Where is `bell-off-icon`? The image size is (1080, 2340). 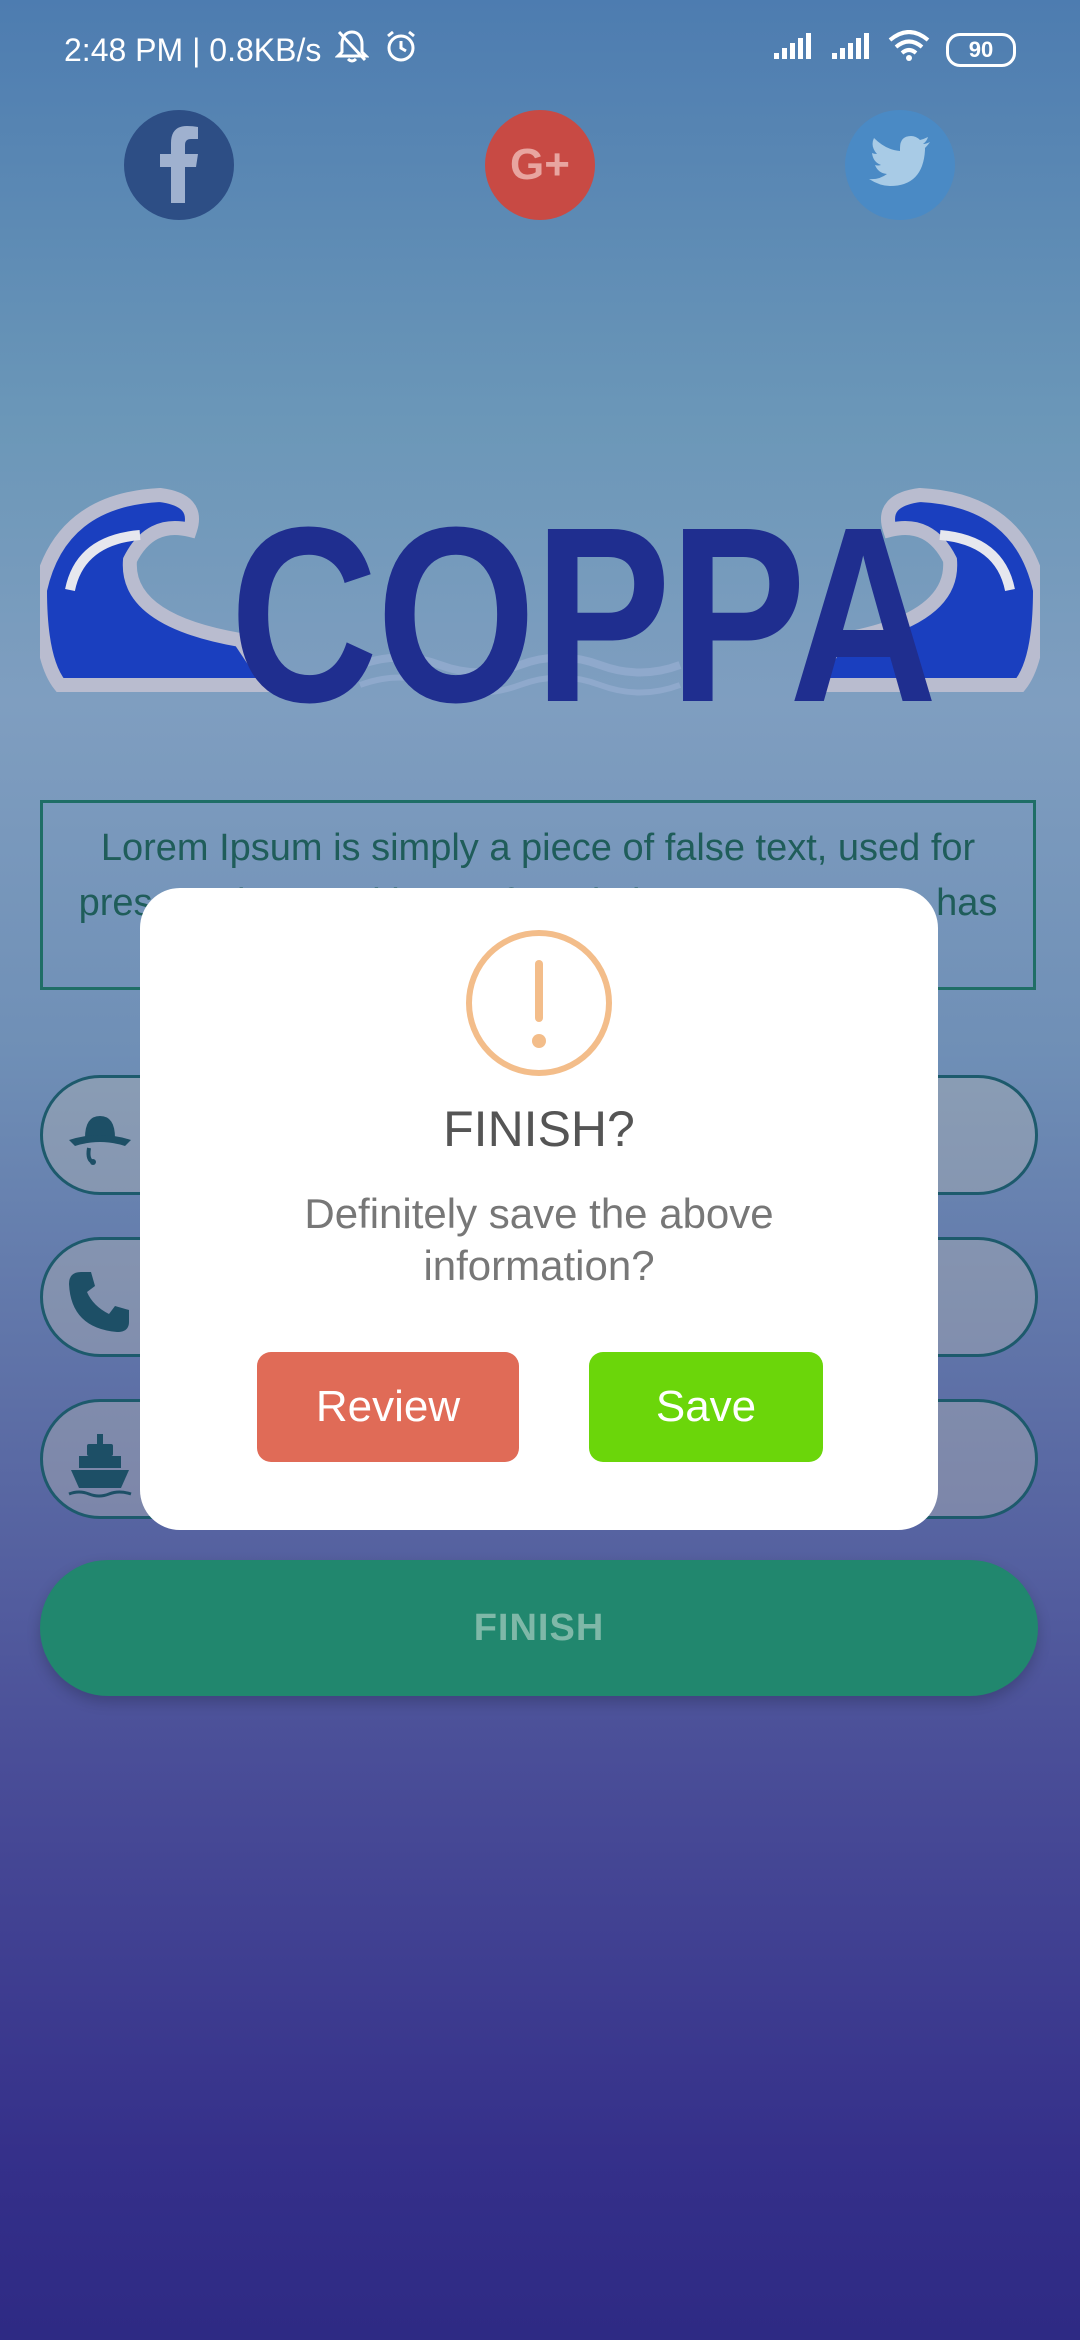 bell-off-icon is located at coordinates (352, 50).